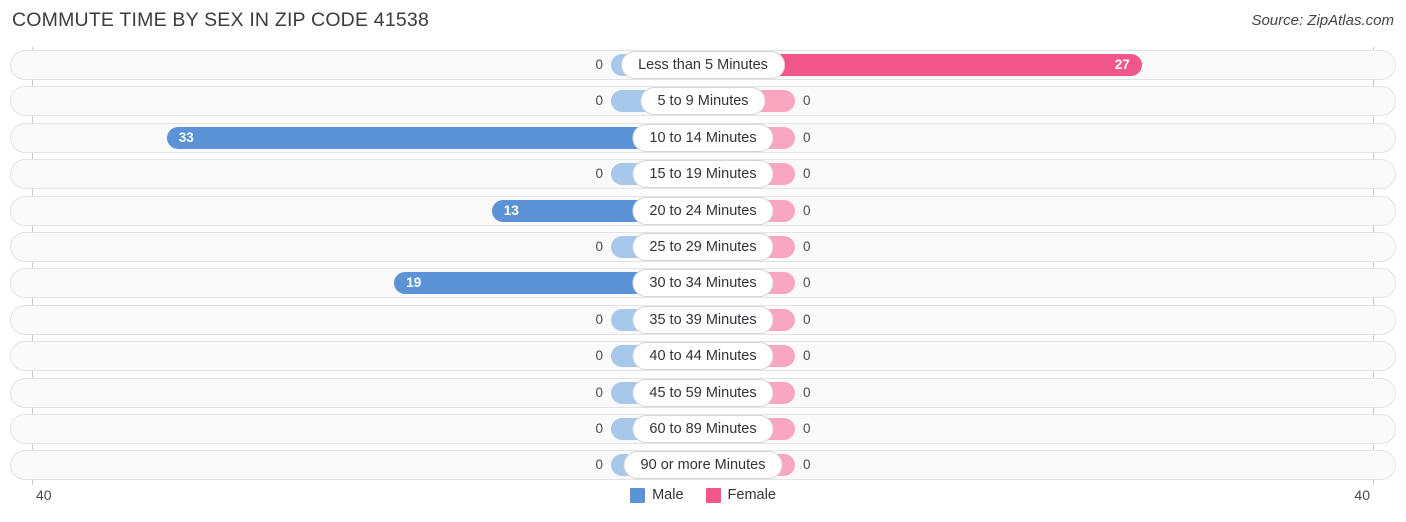 This screenshot has width=1406, height=522. I want to click on row-label-pill: 15 to 19 Minutes, so click(703, 174).